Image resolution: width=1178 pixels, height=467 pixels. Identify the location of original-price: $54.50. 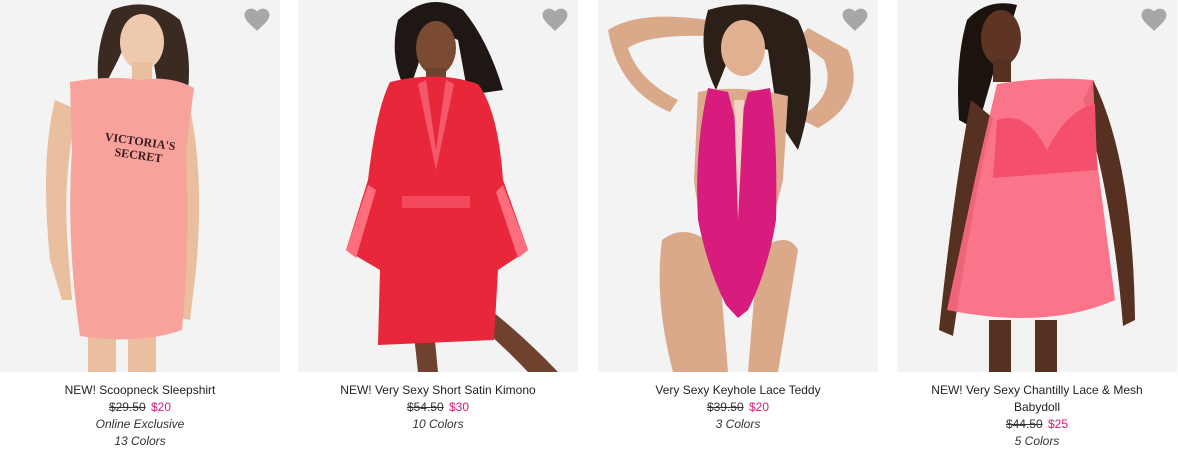
(425, 407).